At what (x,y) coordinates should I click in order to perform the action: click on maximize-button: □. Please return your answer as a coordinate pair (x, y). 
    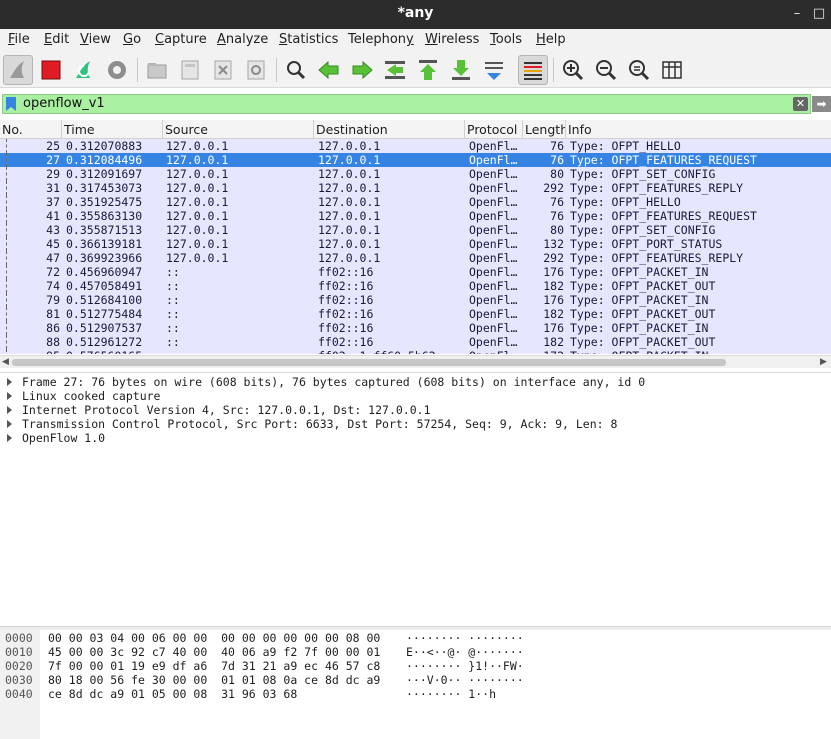
    Looking at the image, I should click on (819, 14).